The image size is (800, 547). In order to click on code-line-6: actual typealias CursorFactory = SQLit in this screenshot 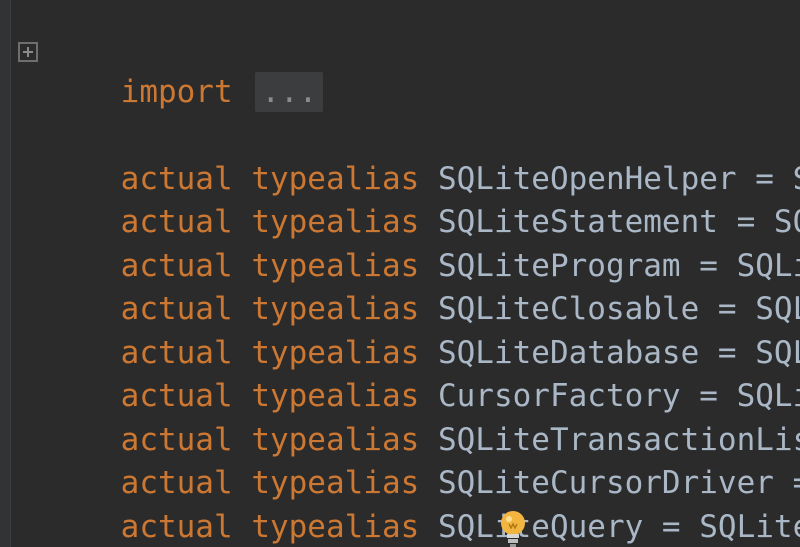, I will do `click(423, 375)`.